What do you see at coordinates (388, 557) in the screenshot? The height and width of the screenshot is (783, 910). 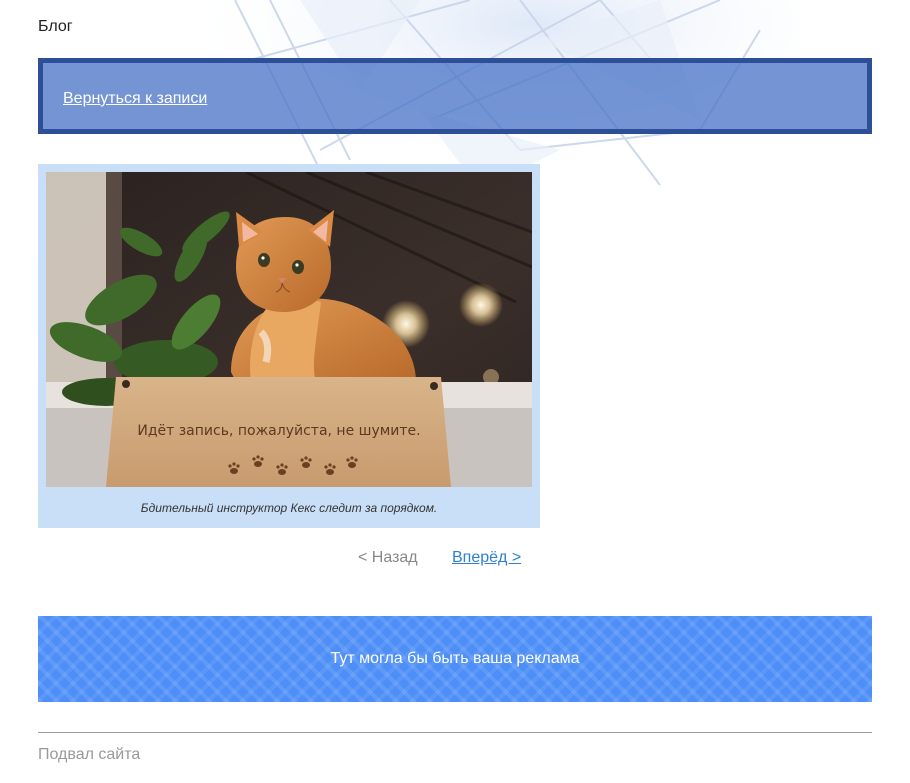 I see `pager-prev-label: < Назад` at bounding box center [388, 557].